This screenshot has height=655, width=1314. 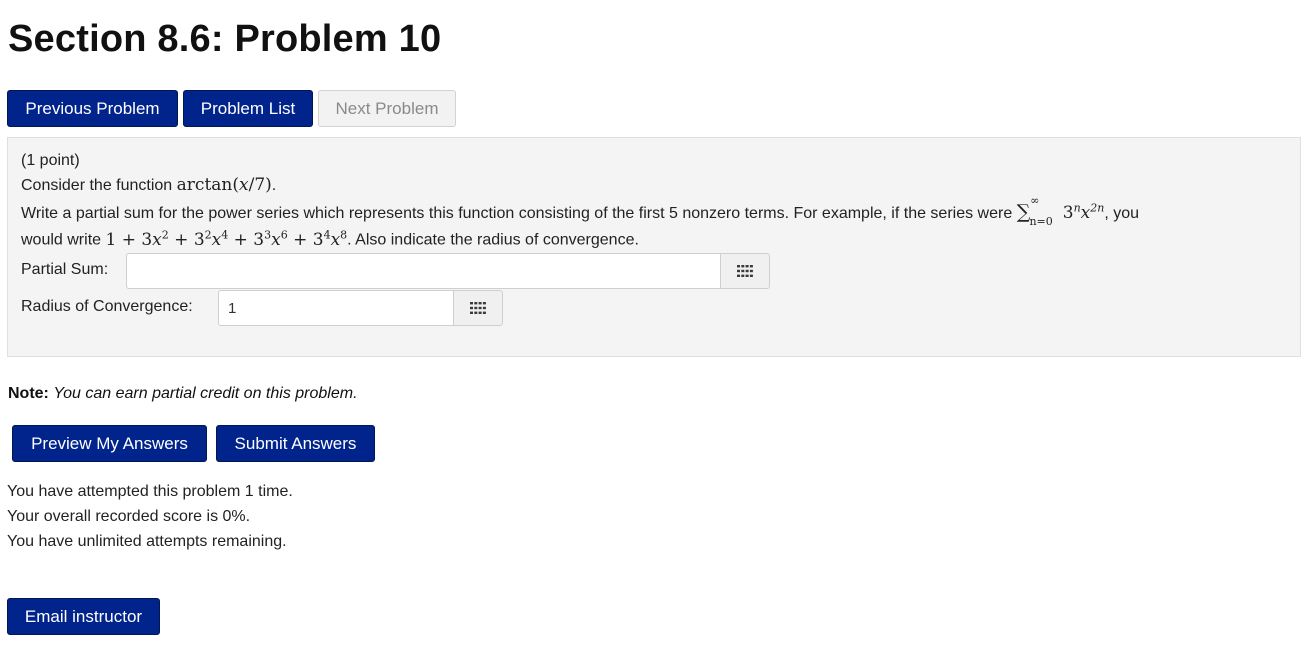 What do you see at coordinates (50, 160) in the screenshot?
I see `points-text: (1 point)` at bounding box center [50, 160].